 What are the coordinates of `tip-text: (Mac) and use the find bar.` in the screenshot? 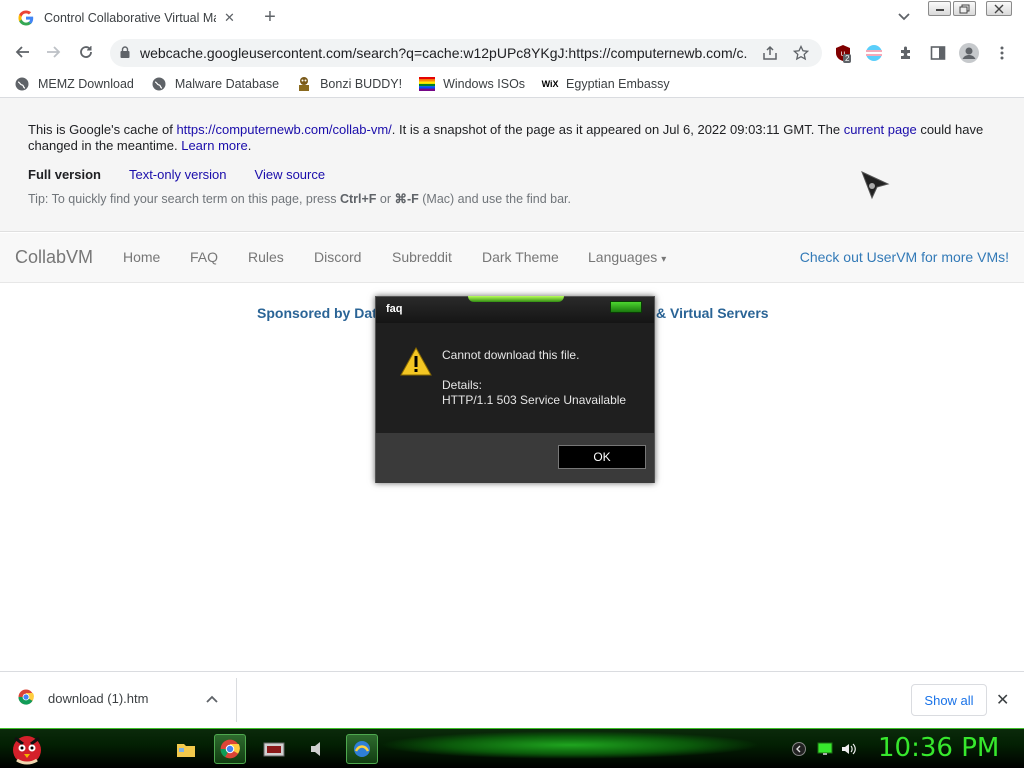 It's located at (494, 199).